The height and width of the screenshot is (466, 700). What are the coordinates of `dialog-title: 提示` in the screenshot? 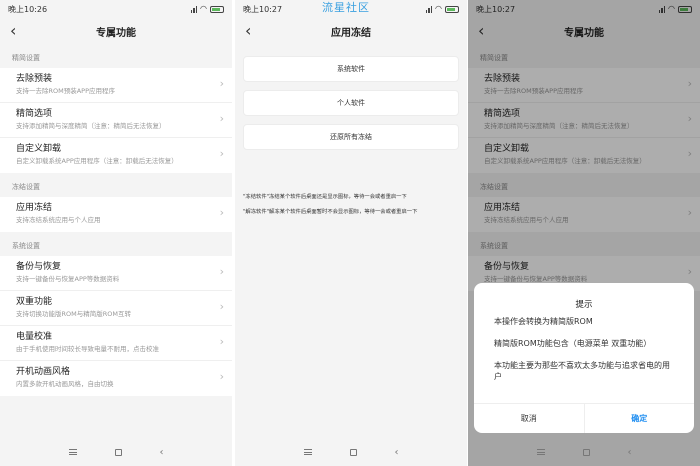 It's located at (584, 305).